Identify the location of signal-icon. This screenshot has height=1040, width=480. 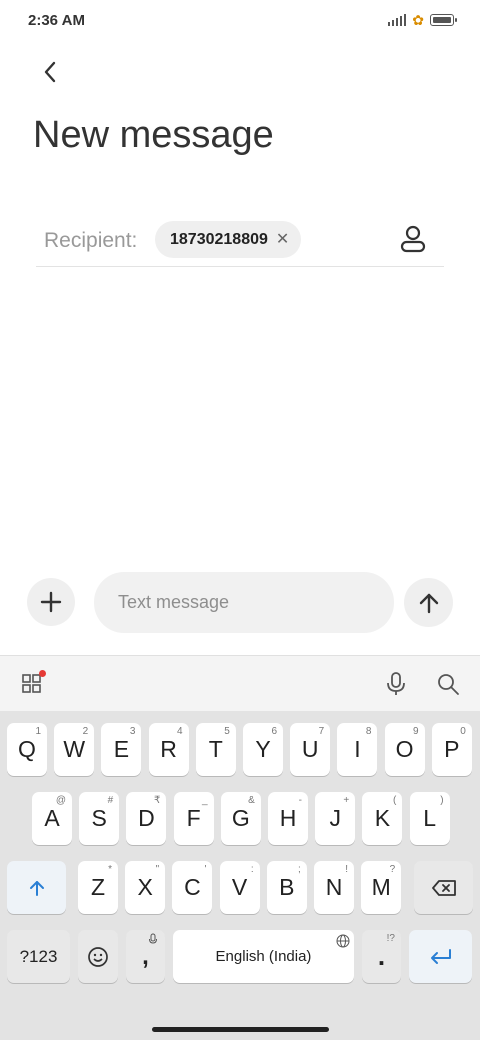
(397, 20).